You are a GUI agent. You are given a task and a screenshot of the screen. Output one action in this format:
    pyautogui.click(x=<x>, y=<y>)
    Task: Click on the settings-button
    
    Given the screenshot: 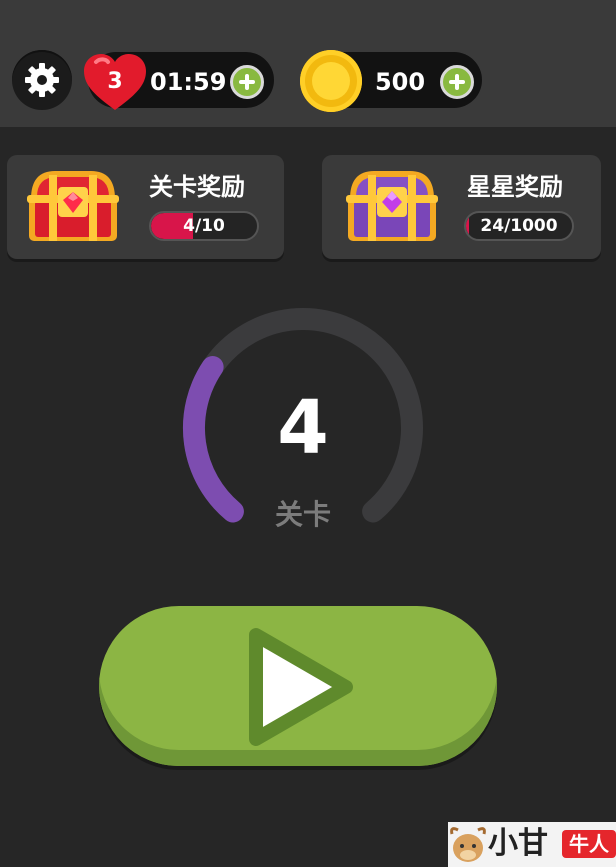 What is the action you would take?
    pyautogui.click(x=42, y=80)
    